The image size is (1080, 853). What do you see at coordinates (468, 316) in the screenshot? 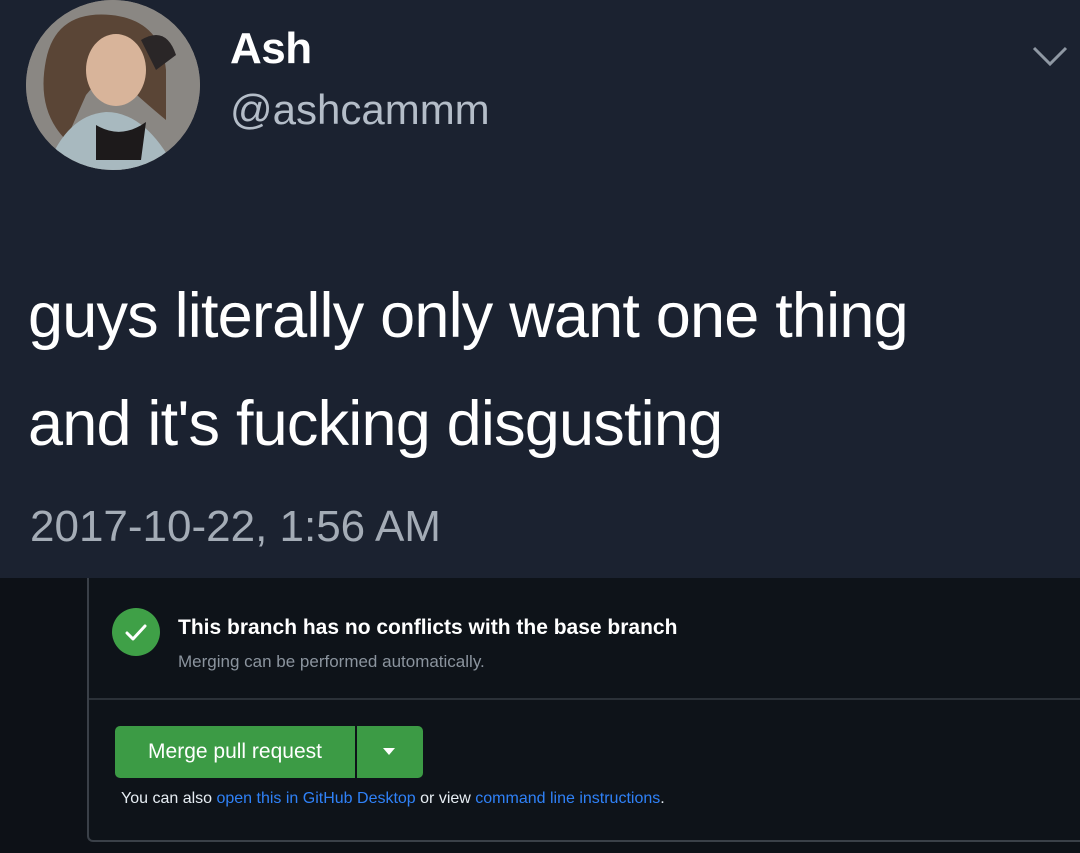
I see `tweet-text-line: guys literally only want one thing` at bounding box center [468, 316].